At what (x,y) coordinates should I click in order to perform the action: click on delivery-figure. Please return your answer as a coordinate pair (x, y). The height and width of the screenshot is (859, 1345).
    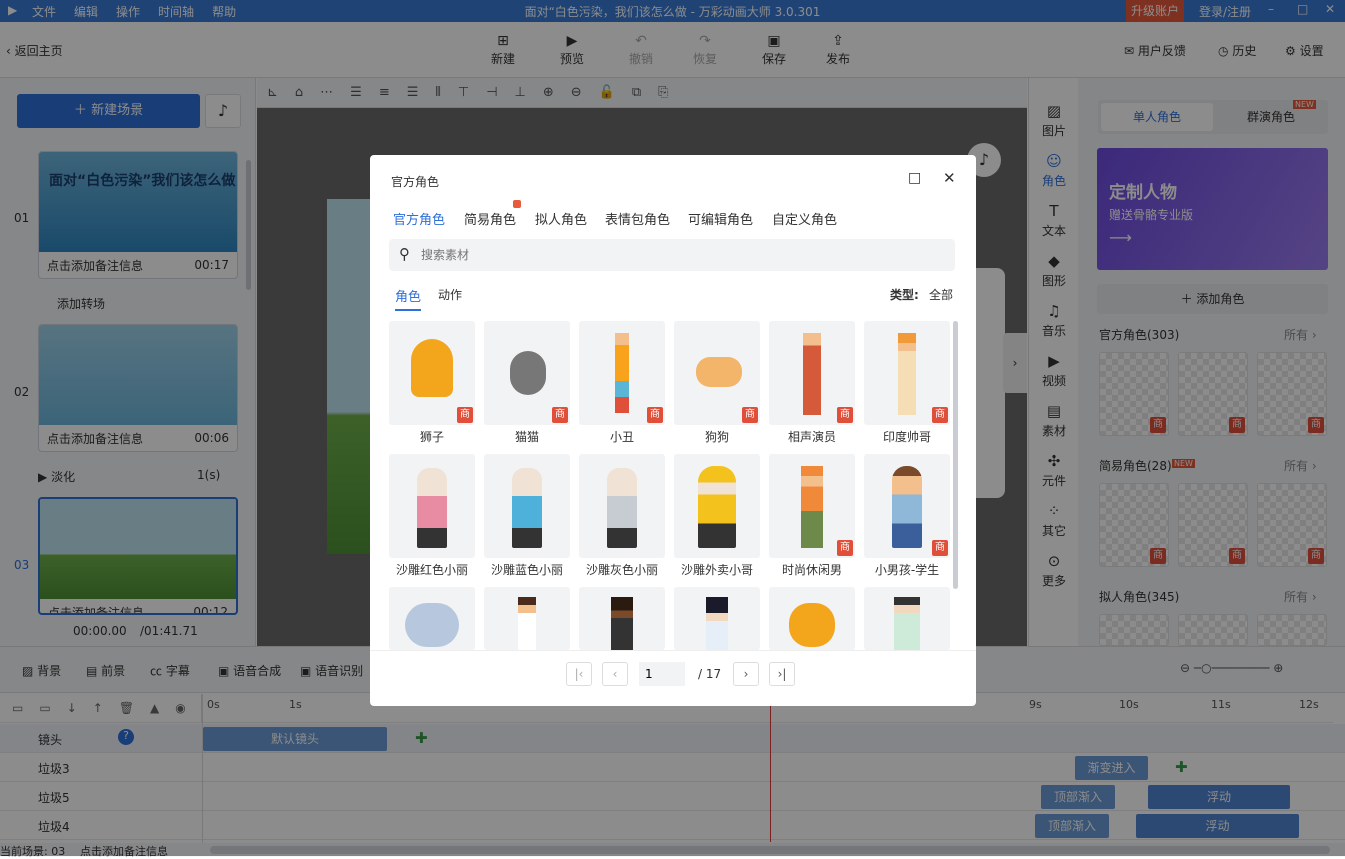
    Looking at the image, I should click on (717, 507).